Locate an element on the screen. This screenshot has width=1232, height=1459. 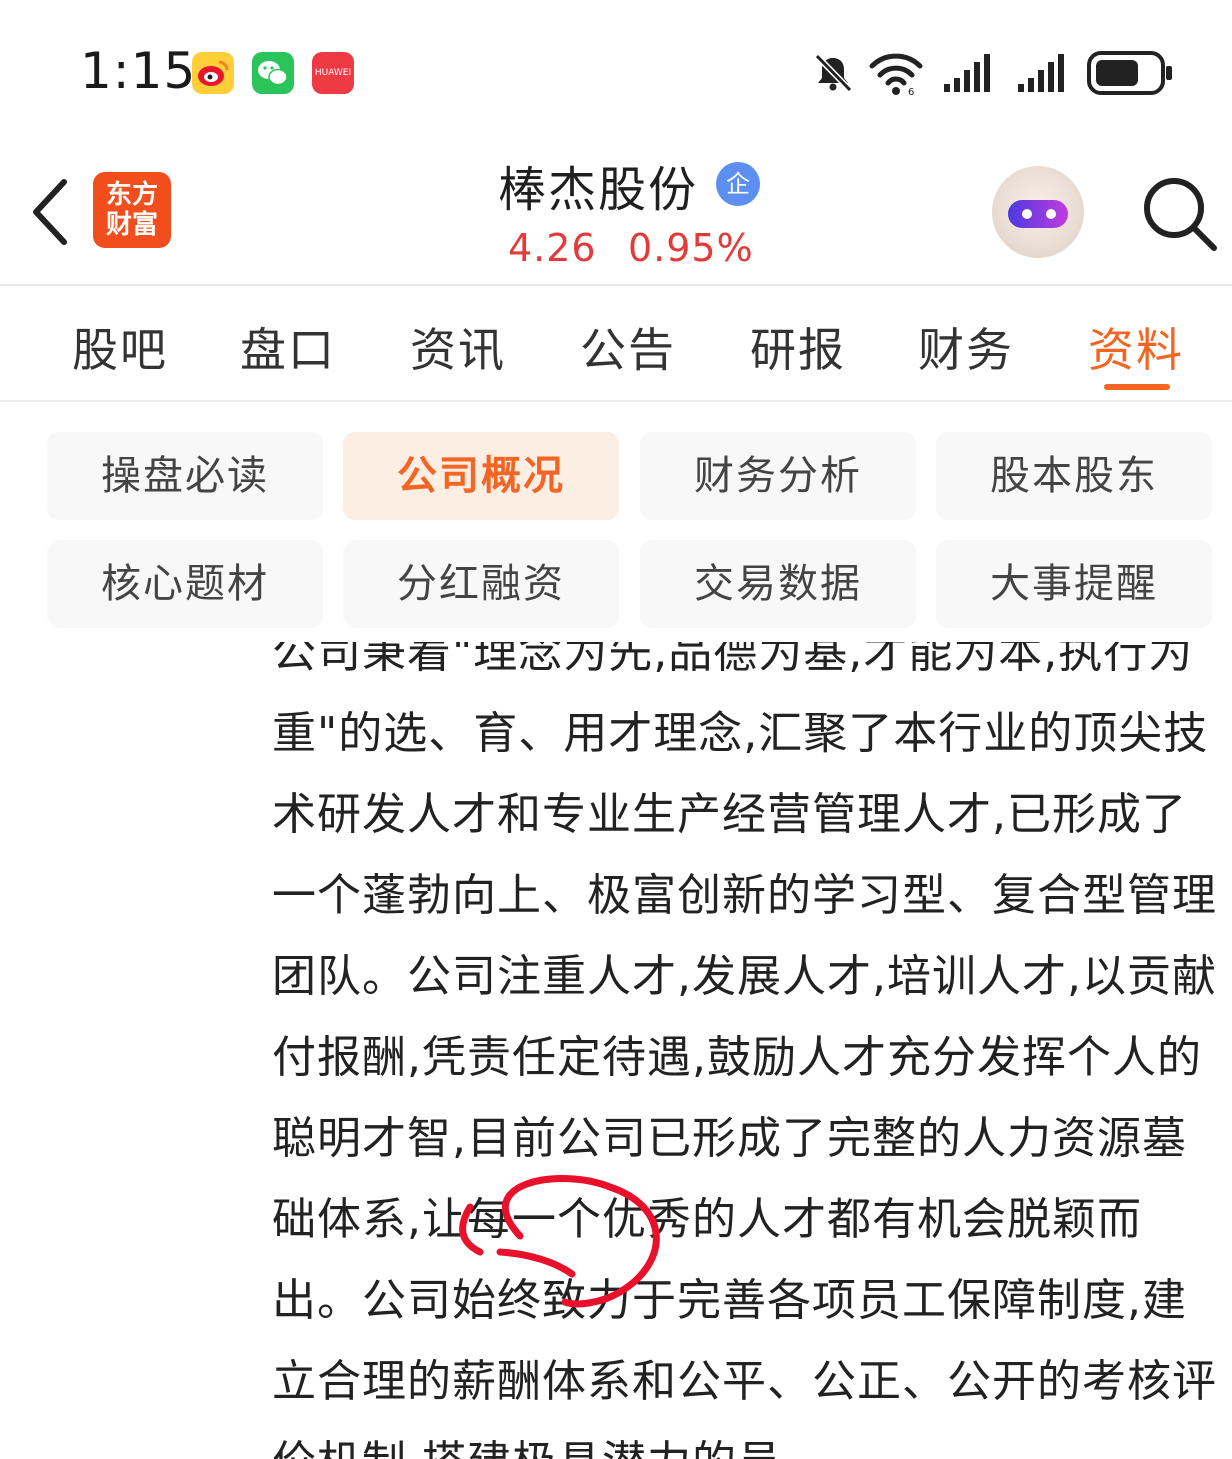
enterprise-badge: 企 is located at coordinates (738, 184).